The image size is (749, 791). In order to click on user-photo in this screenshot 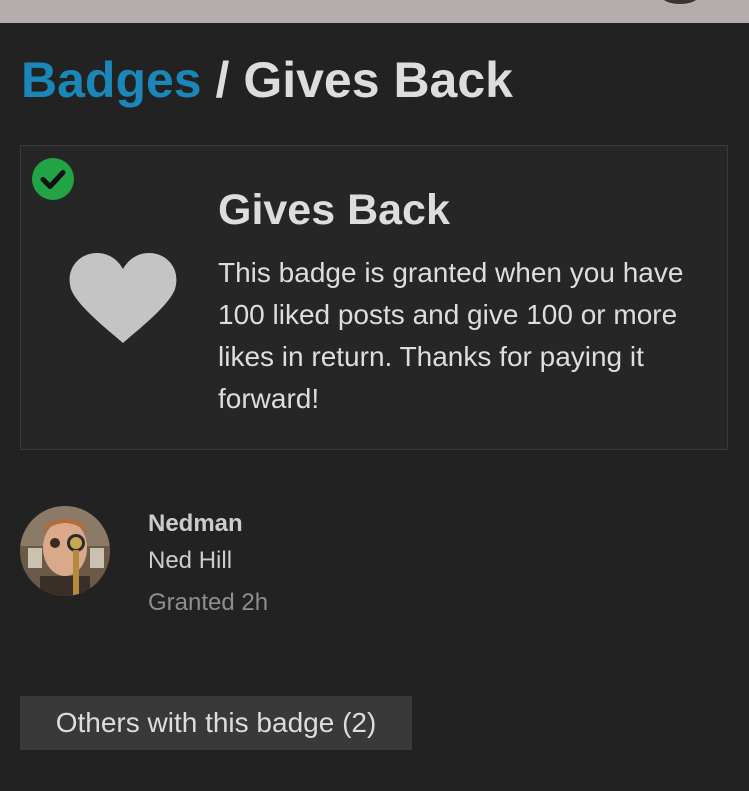, I will do `click(65, 551)`.